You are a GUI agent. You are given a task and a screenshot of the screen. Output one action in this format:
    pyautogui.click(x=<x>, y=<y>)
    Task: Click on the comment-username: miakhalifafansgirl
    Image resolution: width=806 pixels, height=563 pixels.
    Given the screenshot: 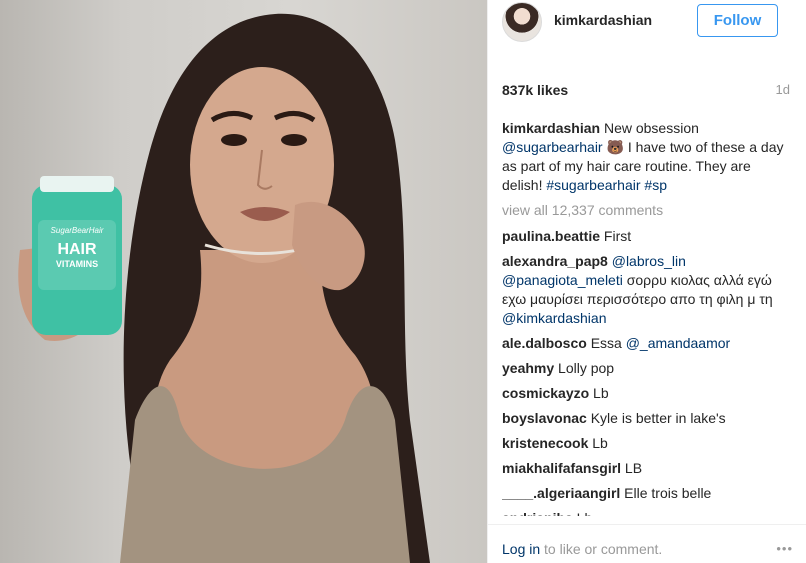 What is the action you would take?
    pyautogui.click(x=561, y=468)
    